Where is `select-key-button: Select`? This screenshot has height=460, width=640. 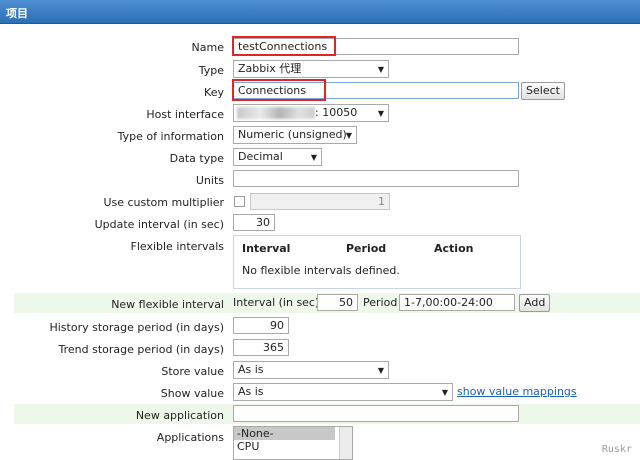
select-key-button: Select is located at coordinates (543, 91).